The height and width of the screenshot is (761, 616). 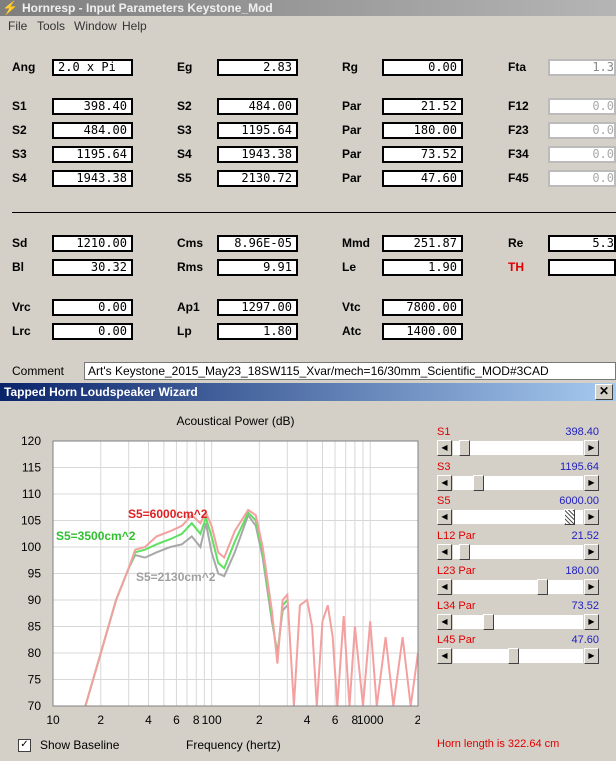 I want to click on label-f12: F12, so click(x=518, y=106).